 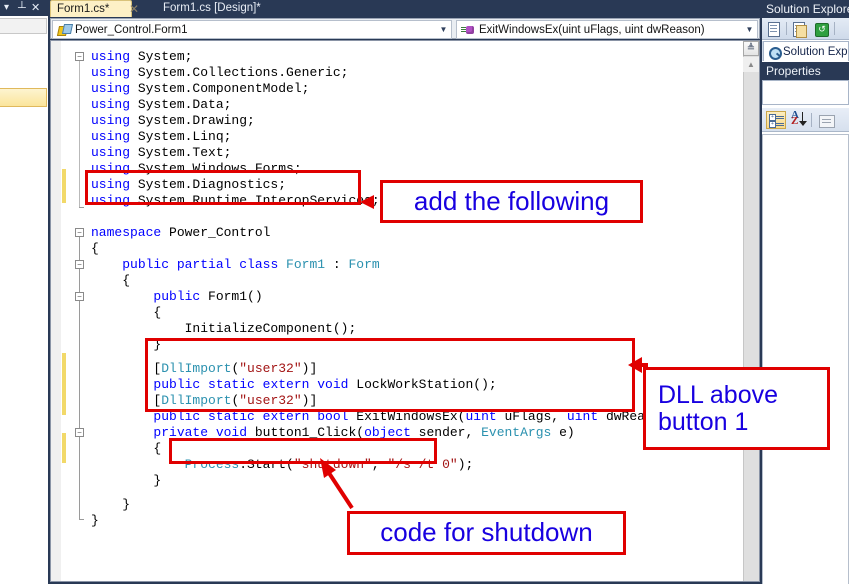 What do you see at coordinates (56, 311) in the screenshot?
I see `editor-selection-margin` at bounding box center [56, 311].